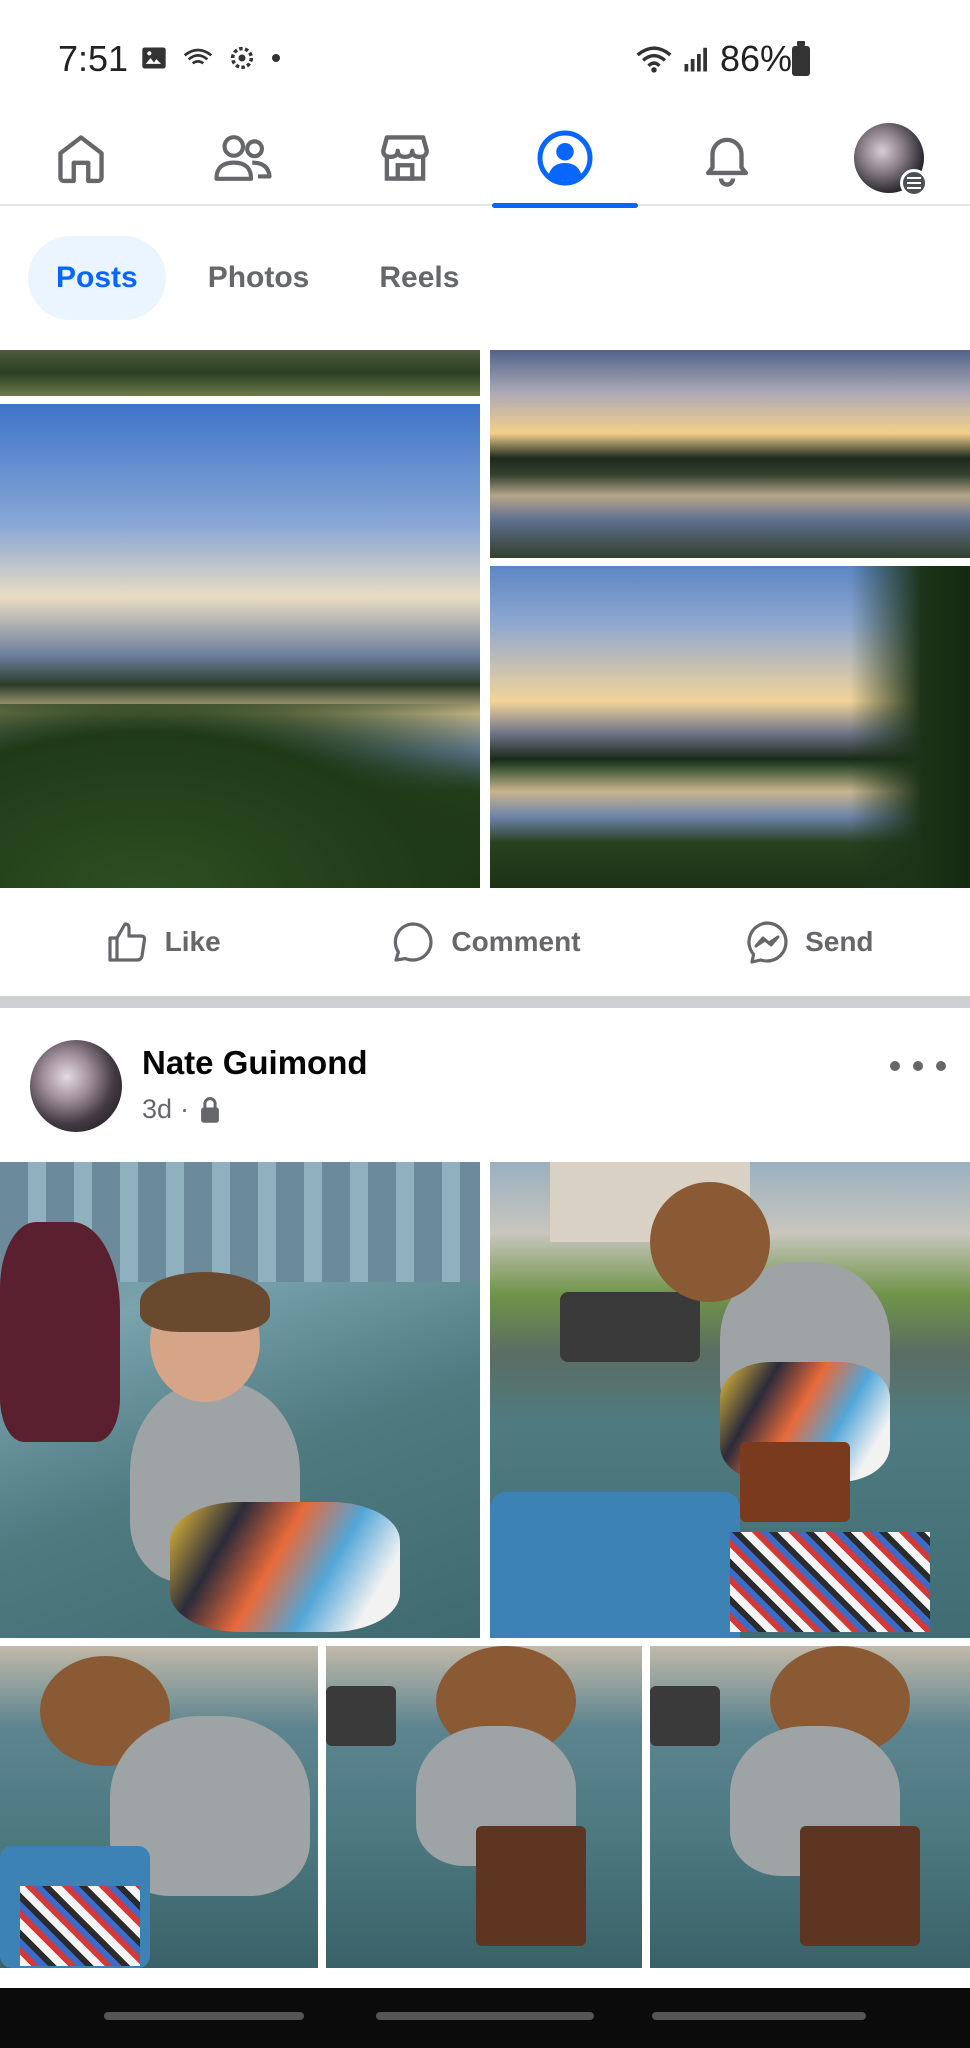 The width and height of the screenshot is (970, 2048). What do you see at coordinates (127, 942) in the screenshot?
I see `like-icon` at bounding box center [127, 942].